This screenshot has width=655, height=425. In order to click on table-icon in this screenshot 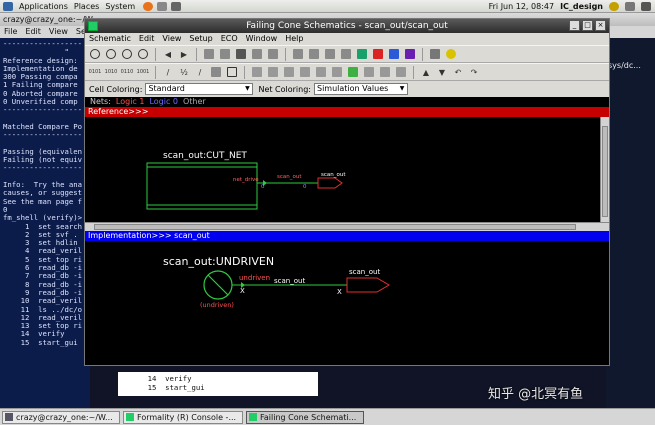, I will do `click(385, 72)`.